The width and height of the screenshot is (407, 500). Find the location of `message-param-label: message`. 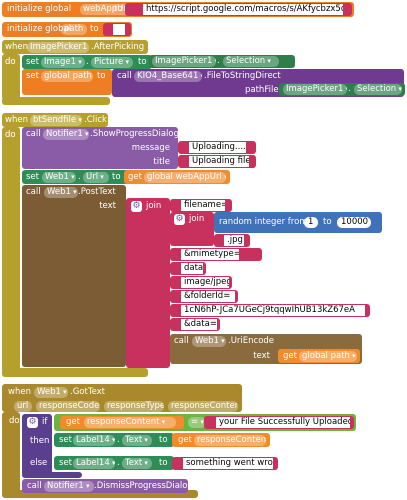

message-param-label: message is located at coordinates (150, 148).